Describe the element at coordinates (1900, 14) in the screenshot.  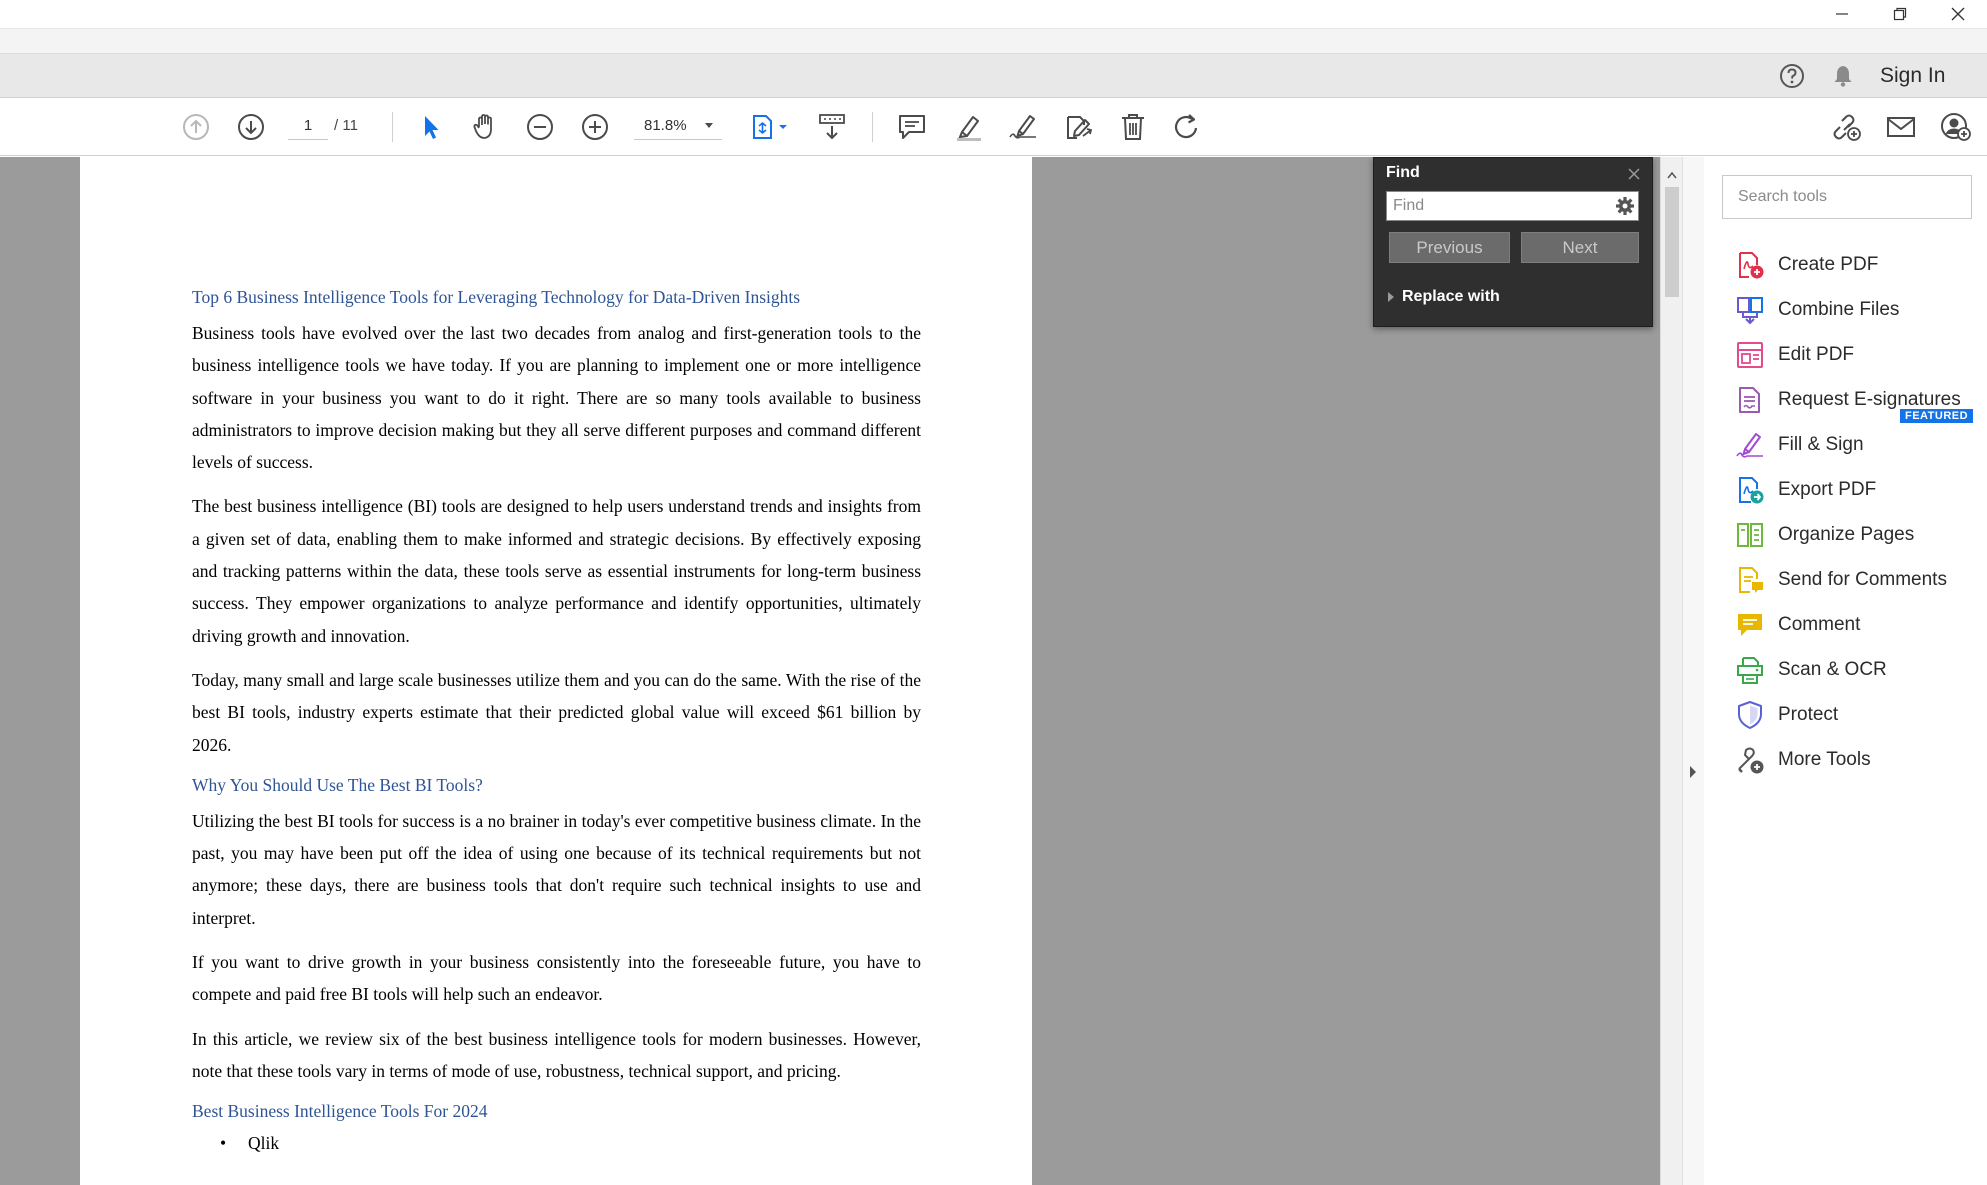
I see `restore-button` at that location.